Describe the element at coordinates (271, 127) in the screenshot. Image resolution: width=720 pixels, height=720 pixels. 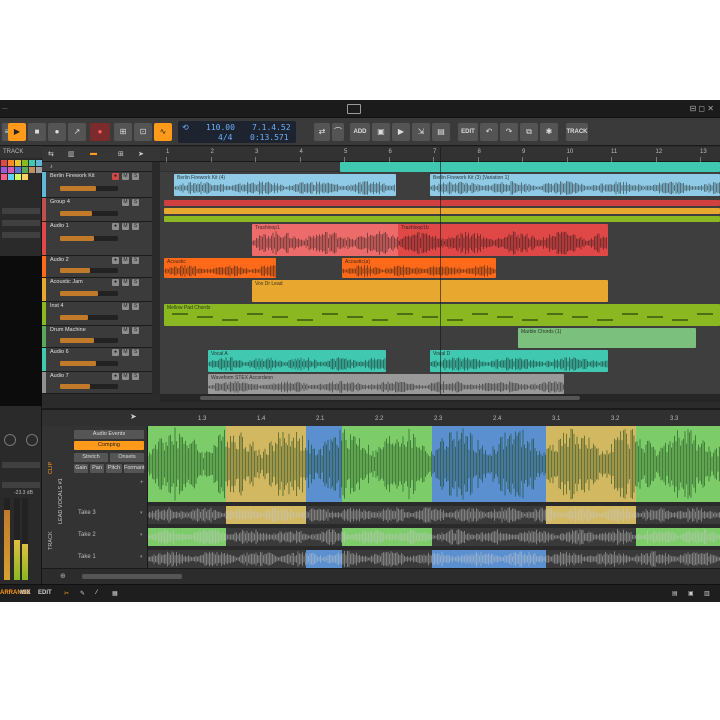
I see `beat-position: 7.1.4.52` at that location.